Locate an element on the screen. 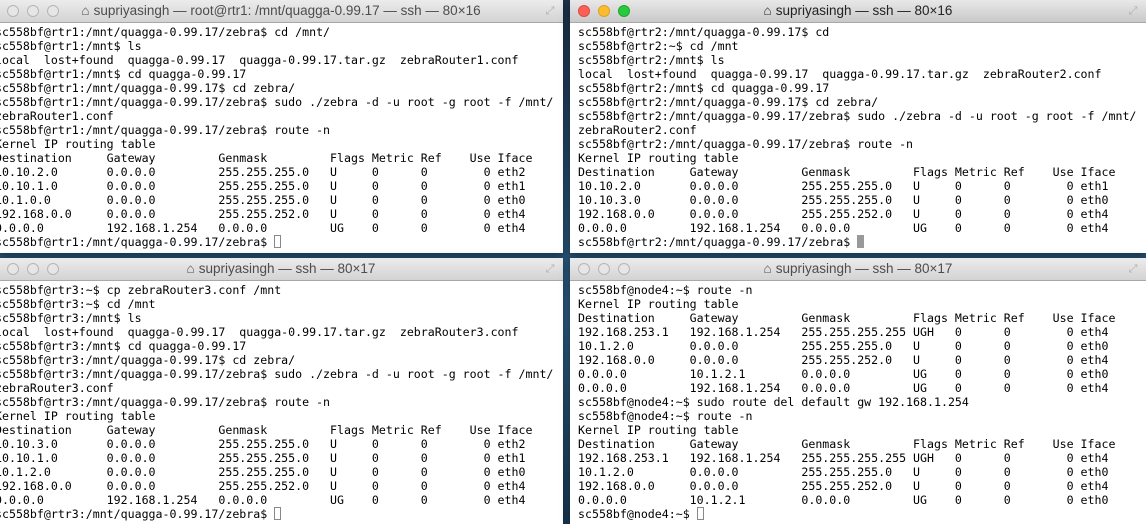 The image size is (1146, 524). terminal-line: sc558bf@rtr1:/mnt$ cd quagga-0.99.17 is located at coordinates (123, 74).